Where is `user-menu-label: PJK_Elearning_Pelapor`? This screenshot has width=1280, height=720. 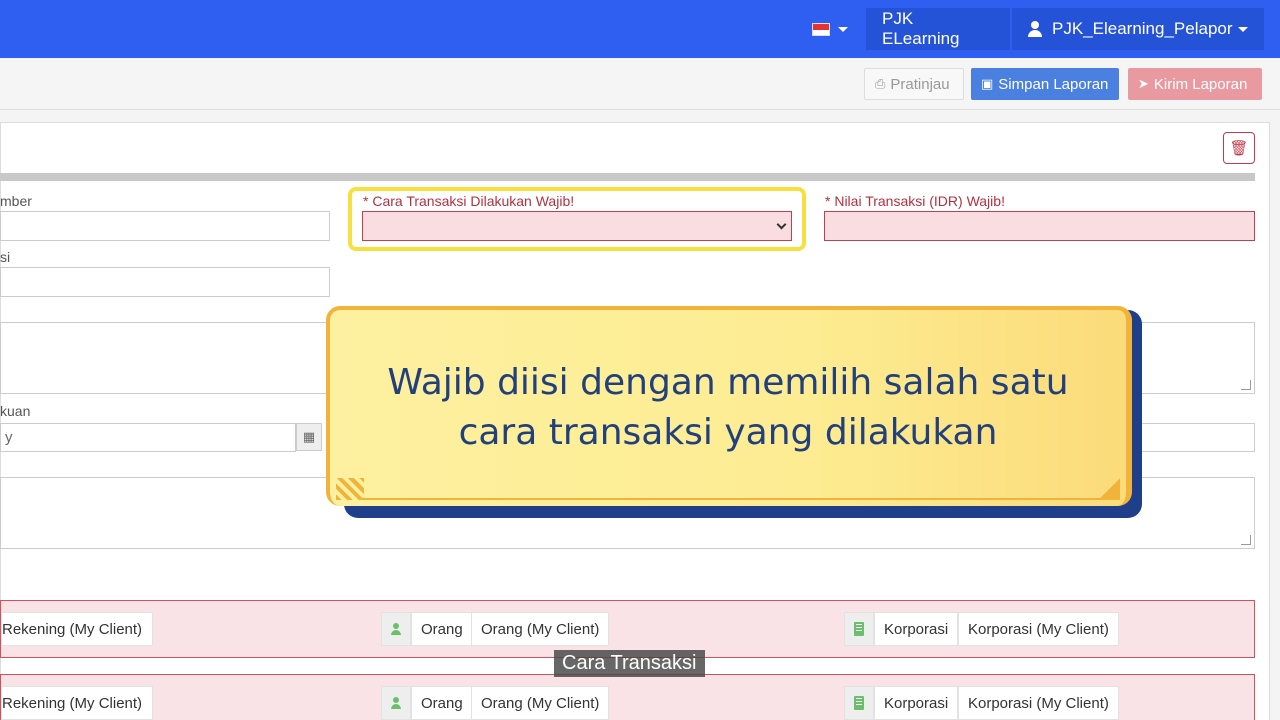
user-menu-label: PJK_Elearning_Pelapor is located at coordinates (1142, 28).